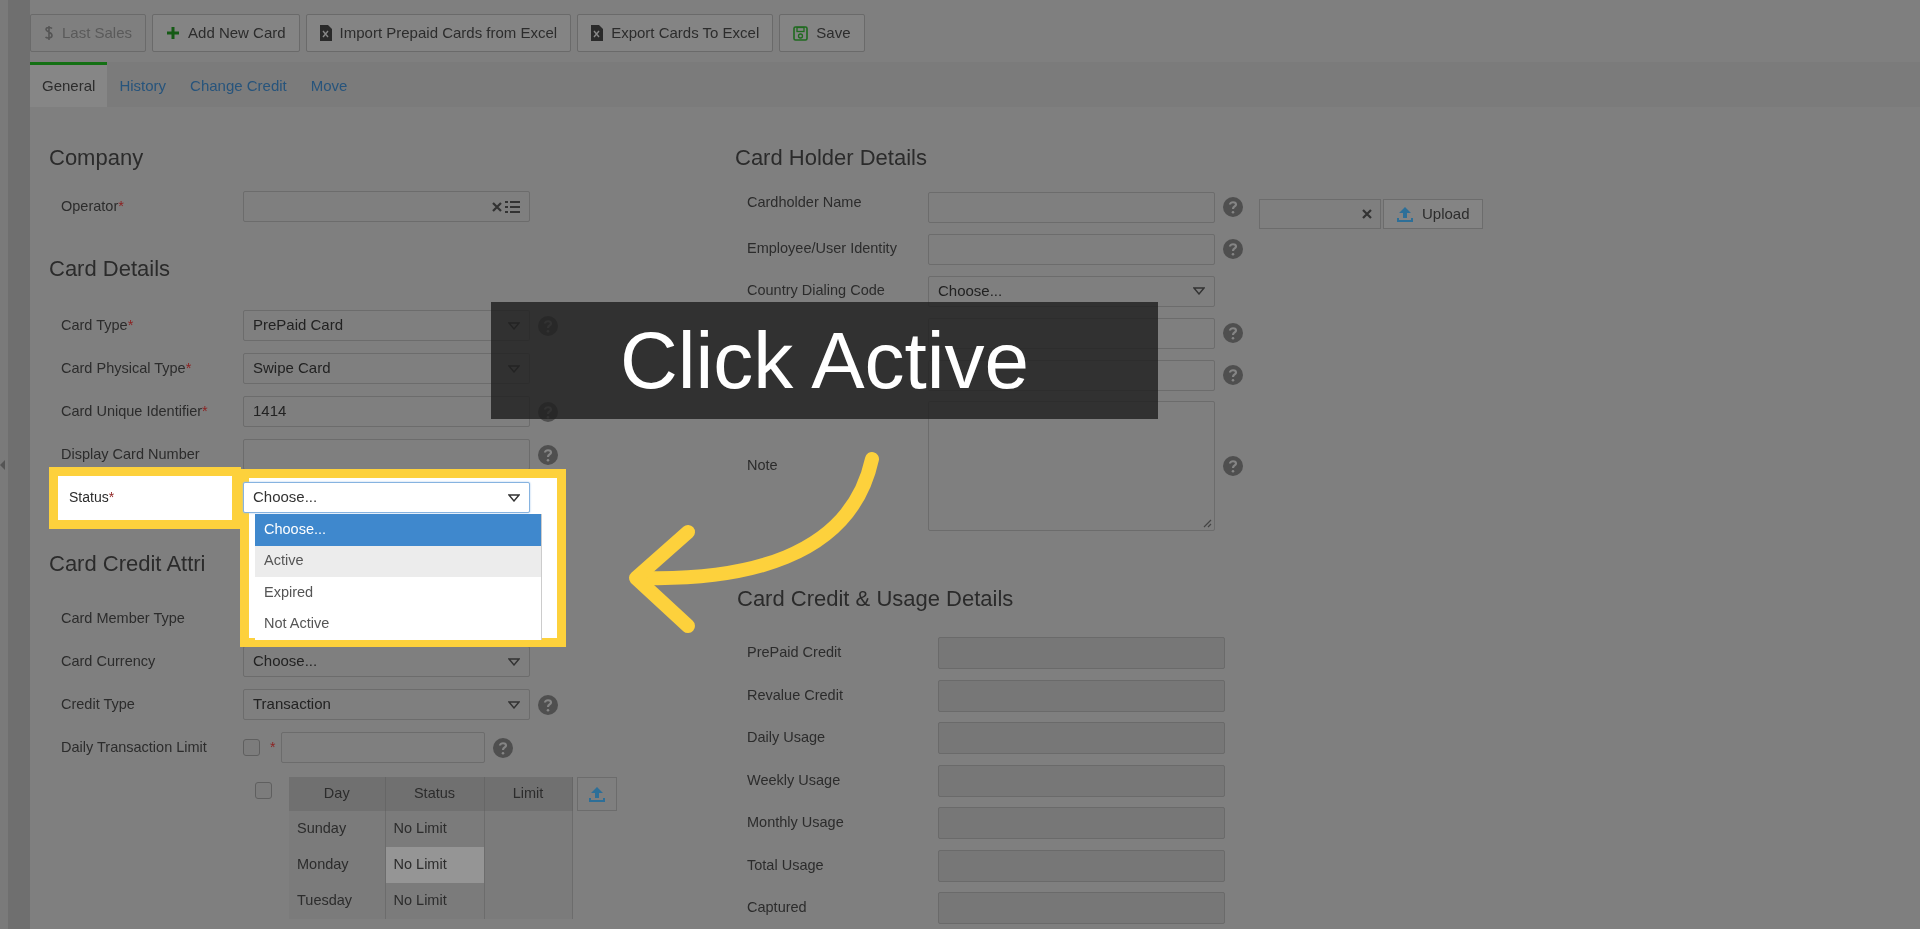 Image resolution: width=1920 pixels, height=929 pixels. I want to click on dollar-icon, so click(49, 33).